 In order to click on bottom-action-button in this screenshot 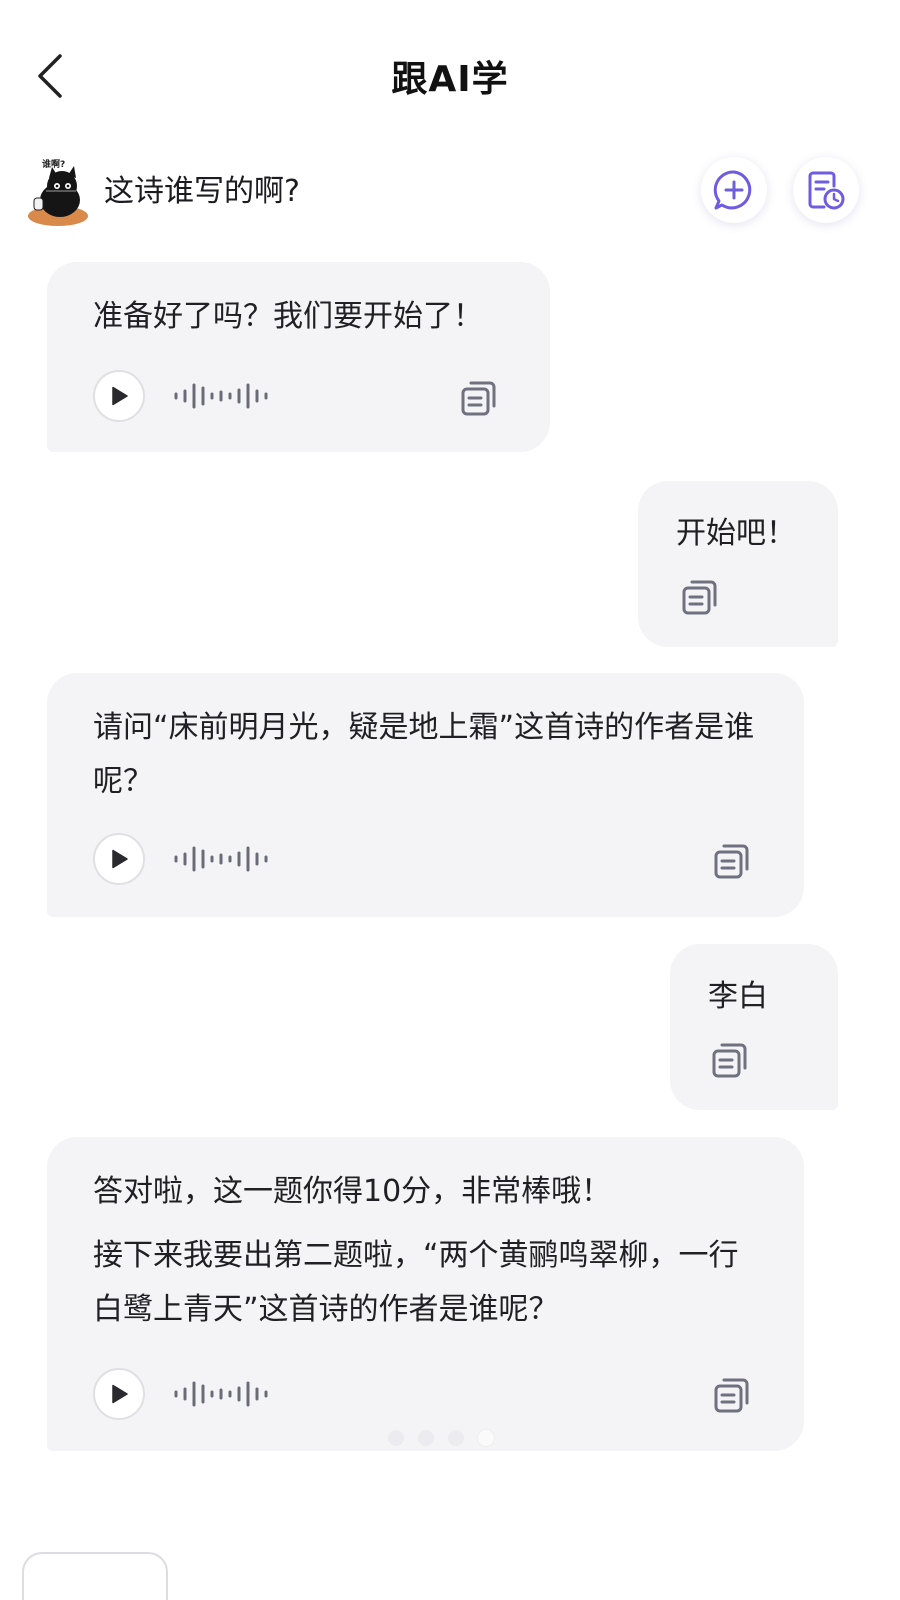, I will do `click(95, 1576)`.